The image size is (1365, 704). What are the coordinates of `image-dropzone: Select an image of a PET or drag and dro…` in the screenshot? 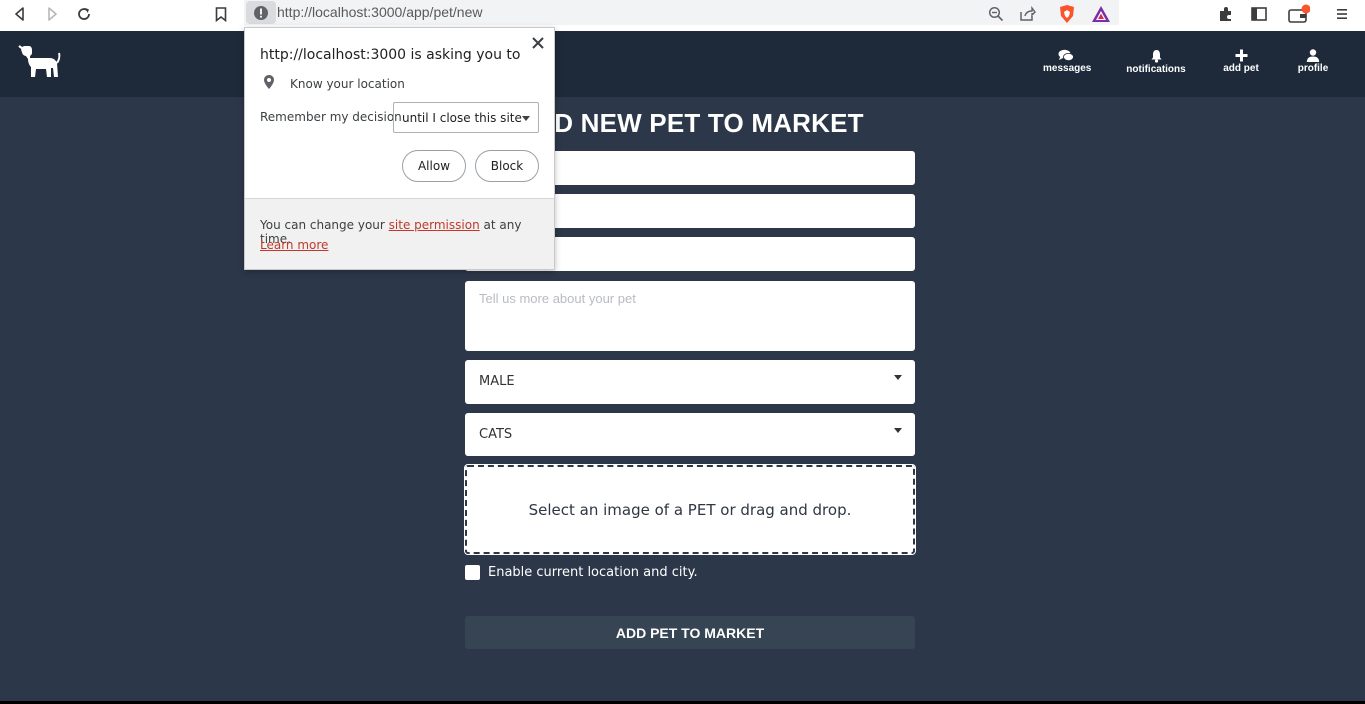 It's located at (690, 509).